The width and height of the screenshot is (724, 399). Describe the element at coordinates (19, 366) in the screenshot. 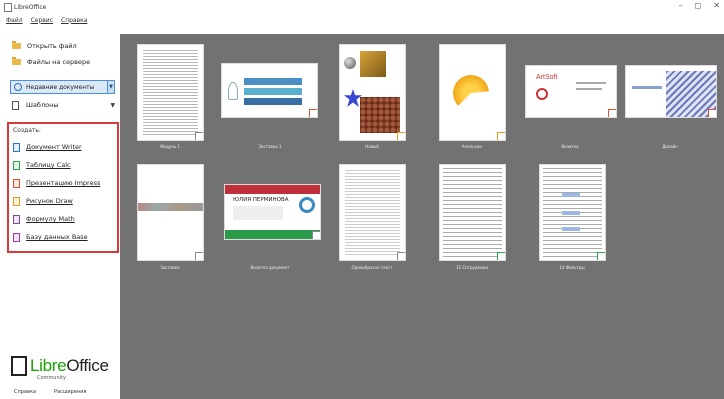

I see `logo-document-icon` at that location.